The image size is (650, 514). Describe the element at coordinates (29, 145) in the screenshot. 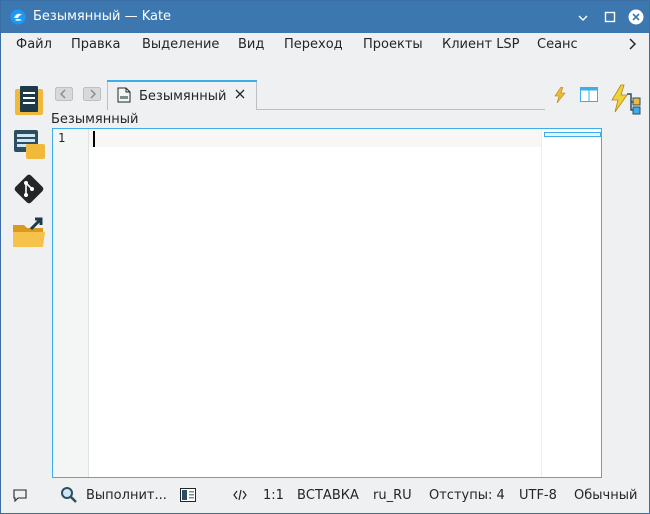

I see `projects-icon` at that location.